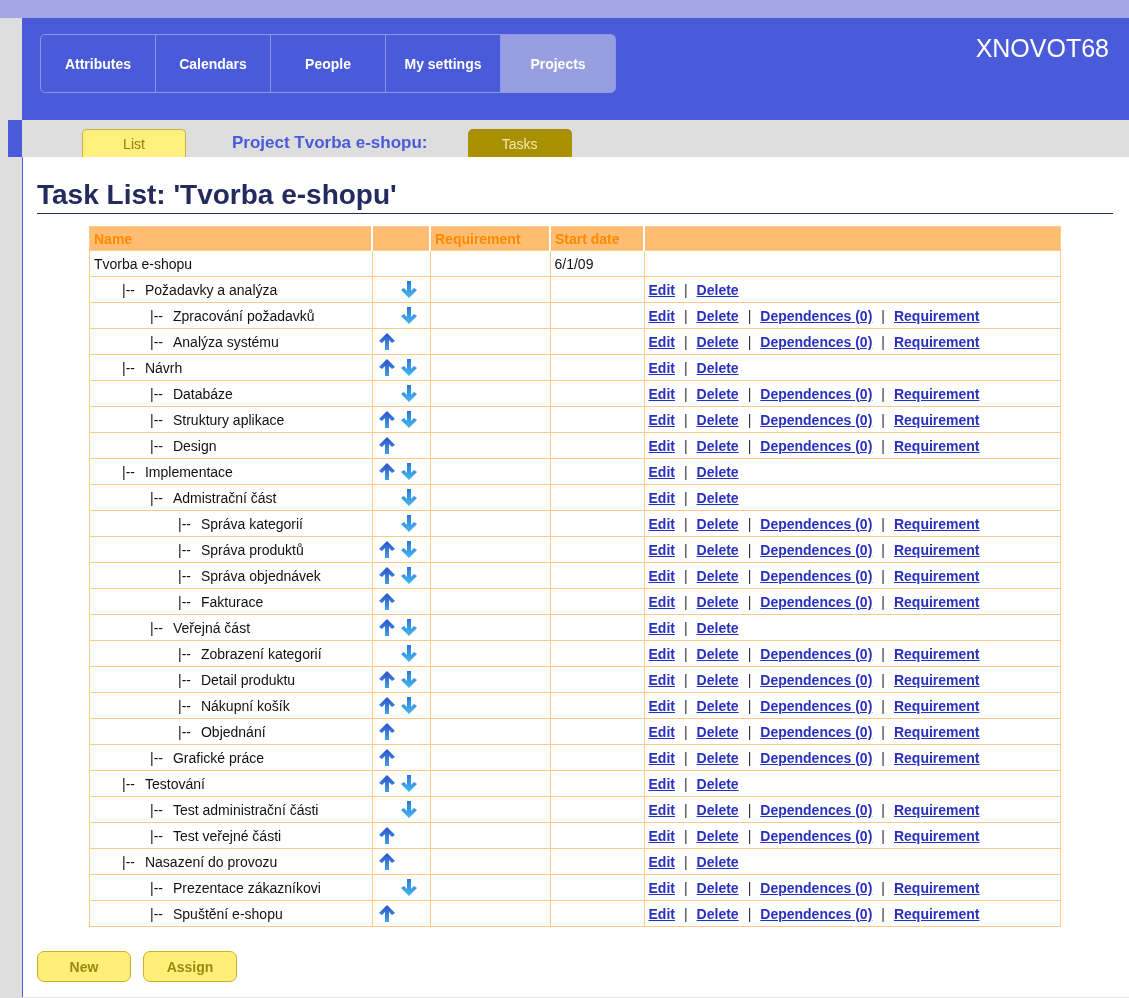 This screenshot has width=1129, height=998. Describe the element at coordinates (134, 143) in the screenshot. I see `sub-tab: List` at that location.